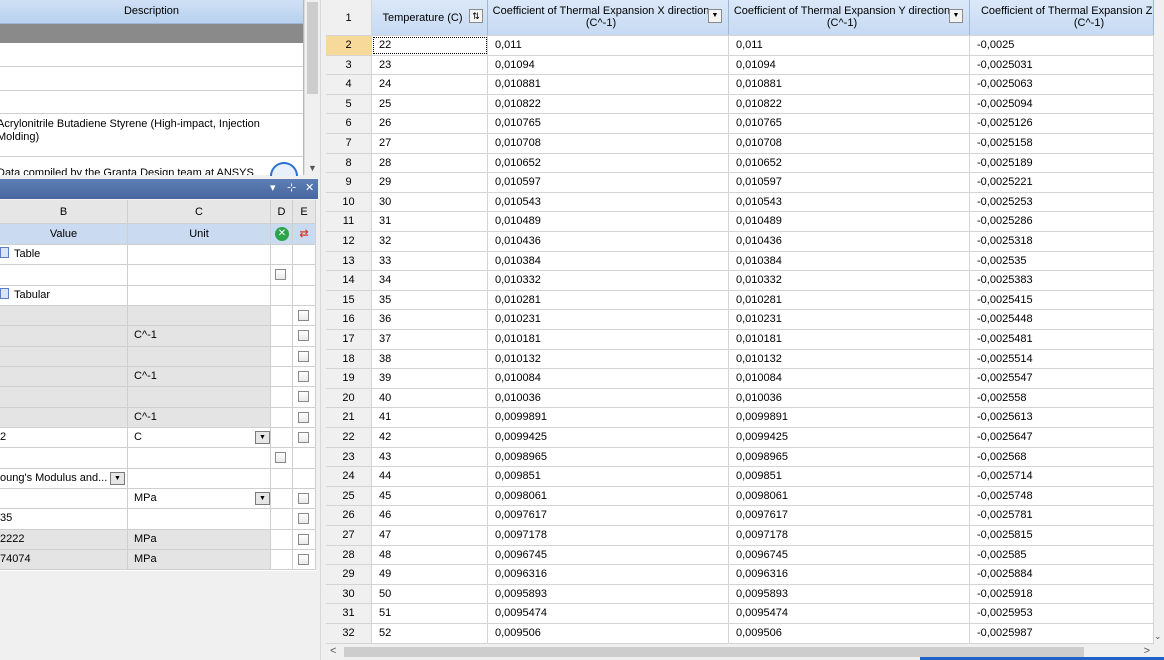 The width and height of the screenshot is (1164, 660). What do you see at coordinates (333, 651) in the screenshot?
I see `chevron-left-icon: <` at bounding box center [333, 651].